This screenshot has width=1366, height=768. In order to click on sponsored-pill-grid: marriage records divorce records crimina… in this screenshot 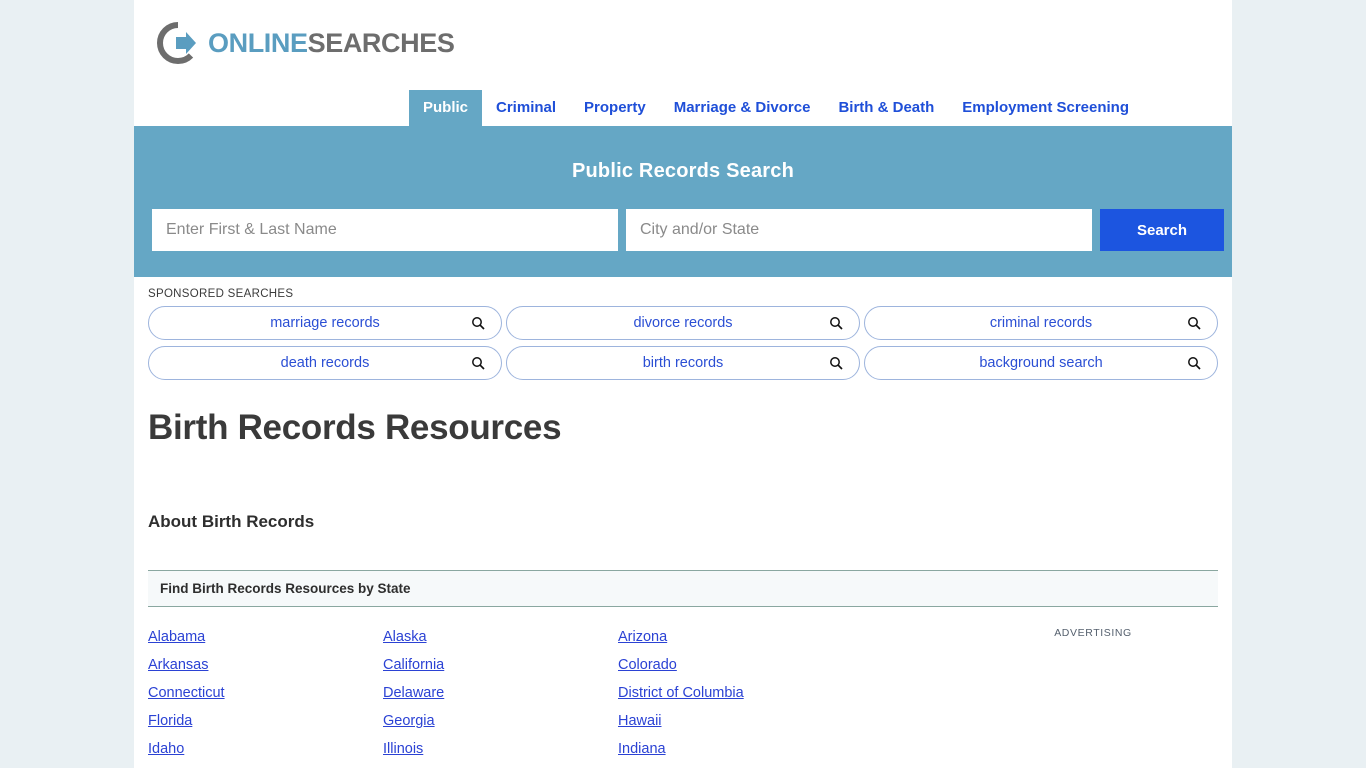, I will do `click(683, 343)`.